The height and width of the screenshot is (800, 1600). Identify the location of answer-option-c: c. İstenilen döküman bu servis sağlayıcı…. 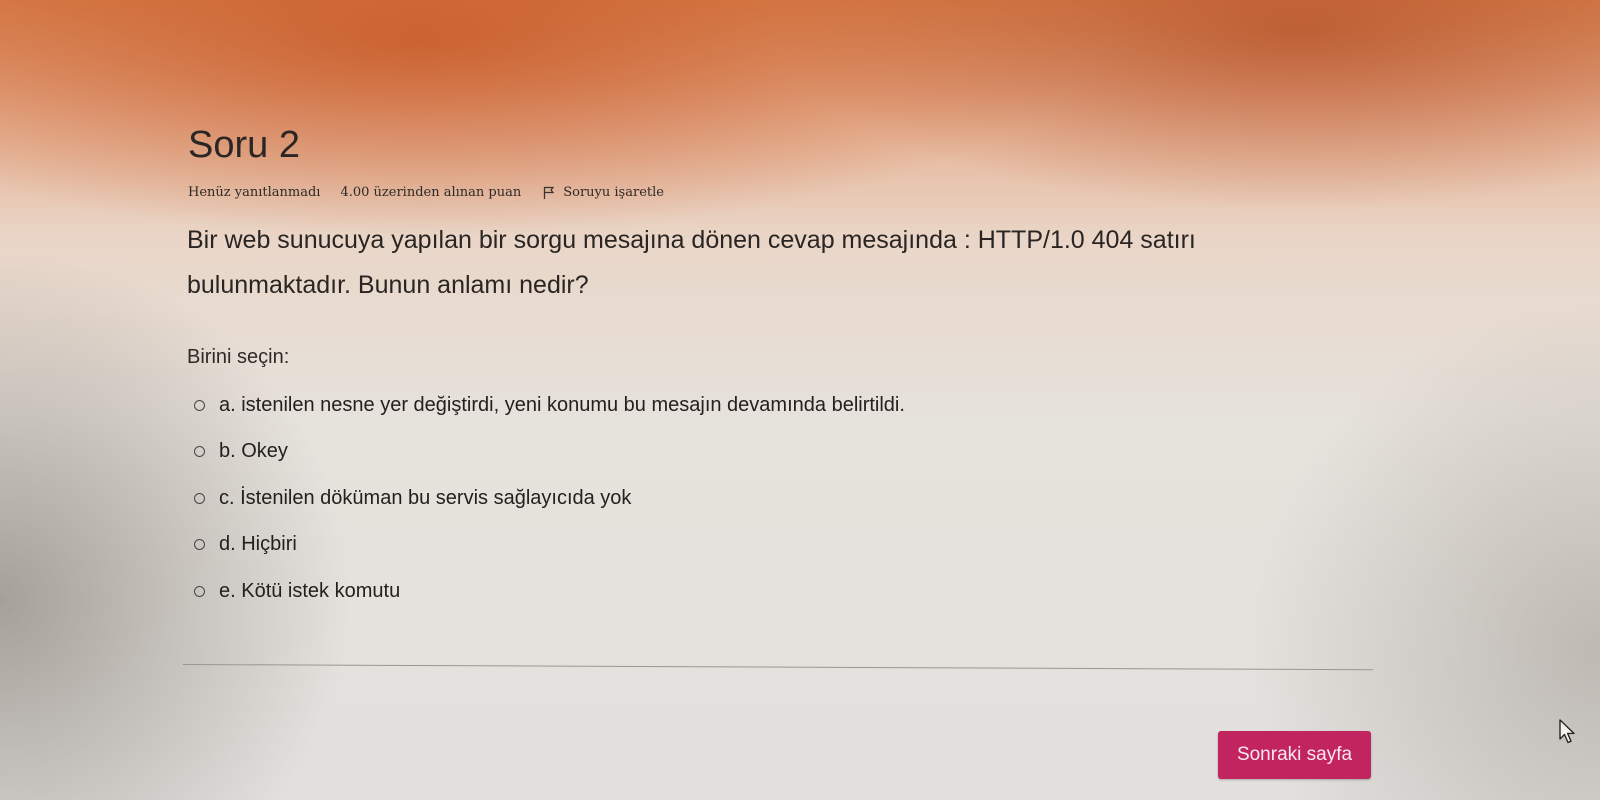
(549, 498).